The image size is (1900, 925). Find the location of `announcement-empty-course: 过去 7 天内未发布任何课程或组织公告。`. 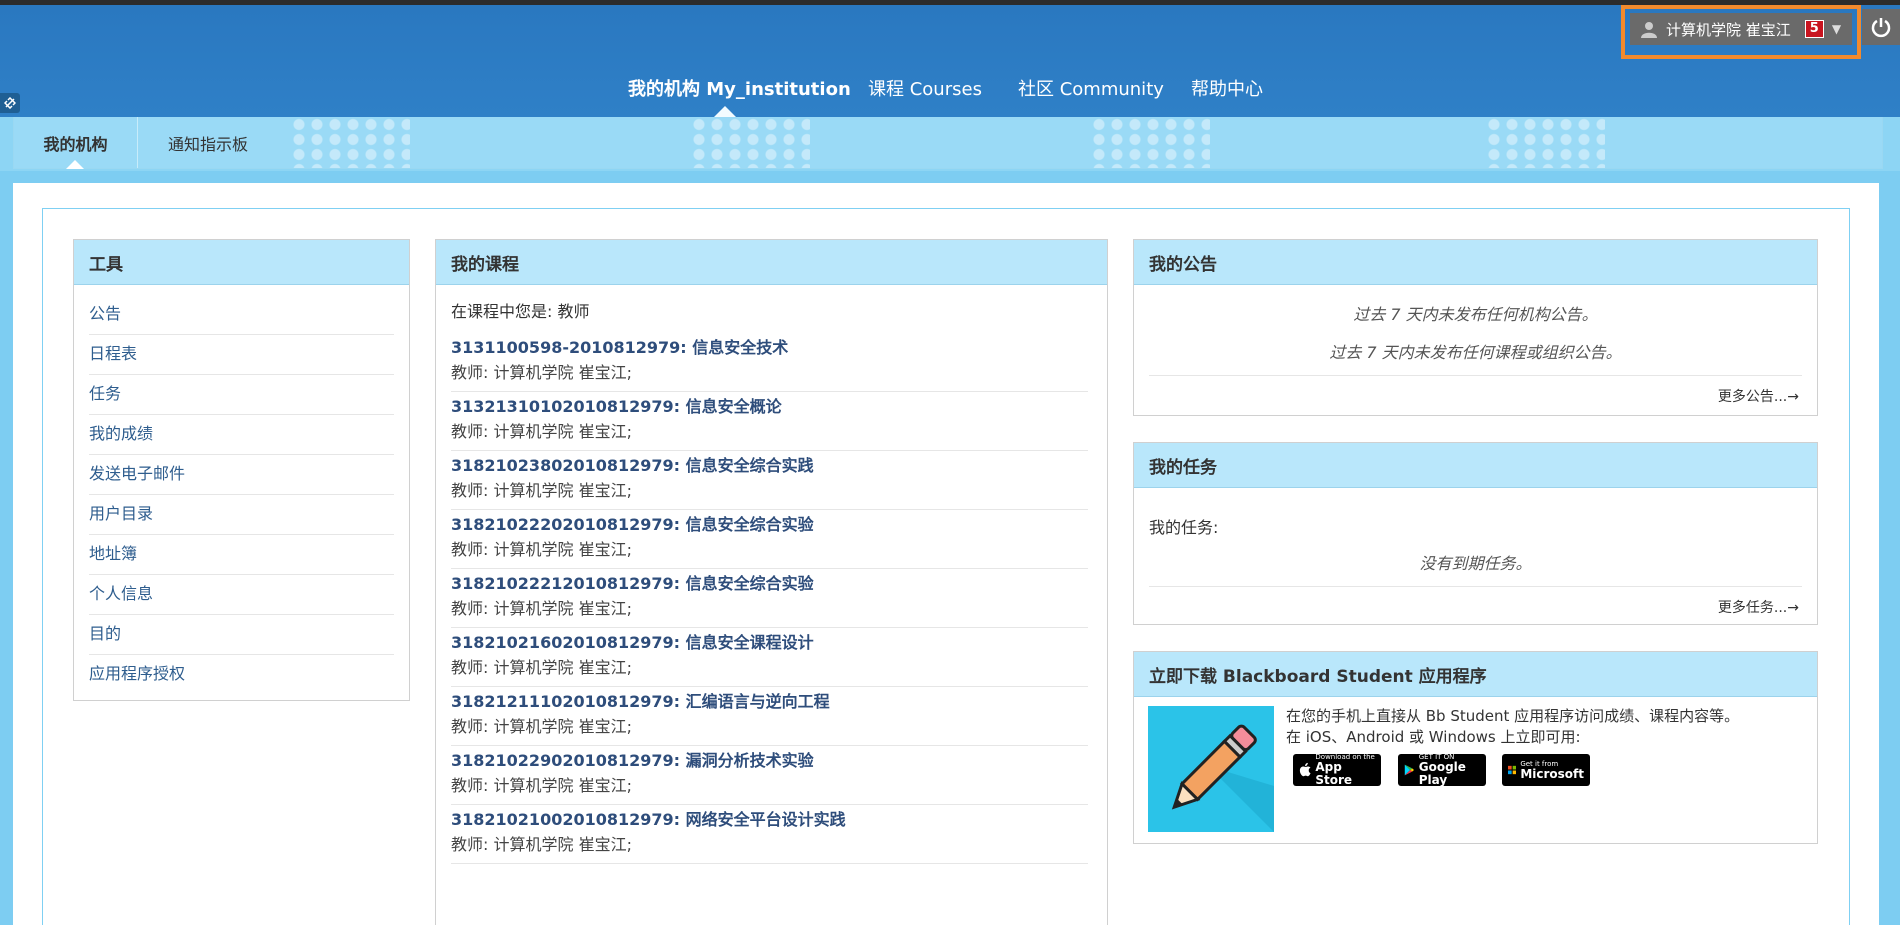

announcement-empty-course: 过去 7 天内未发布任何课程或组织公告。 is located at coordinates (1475, 352).